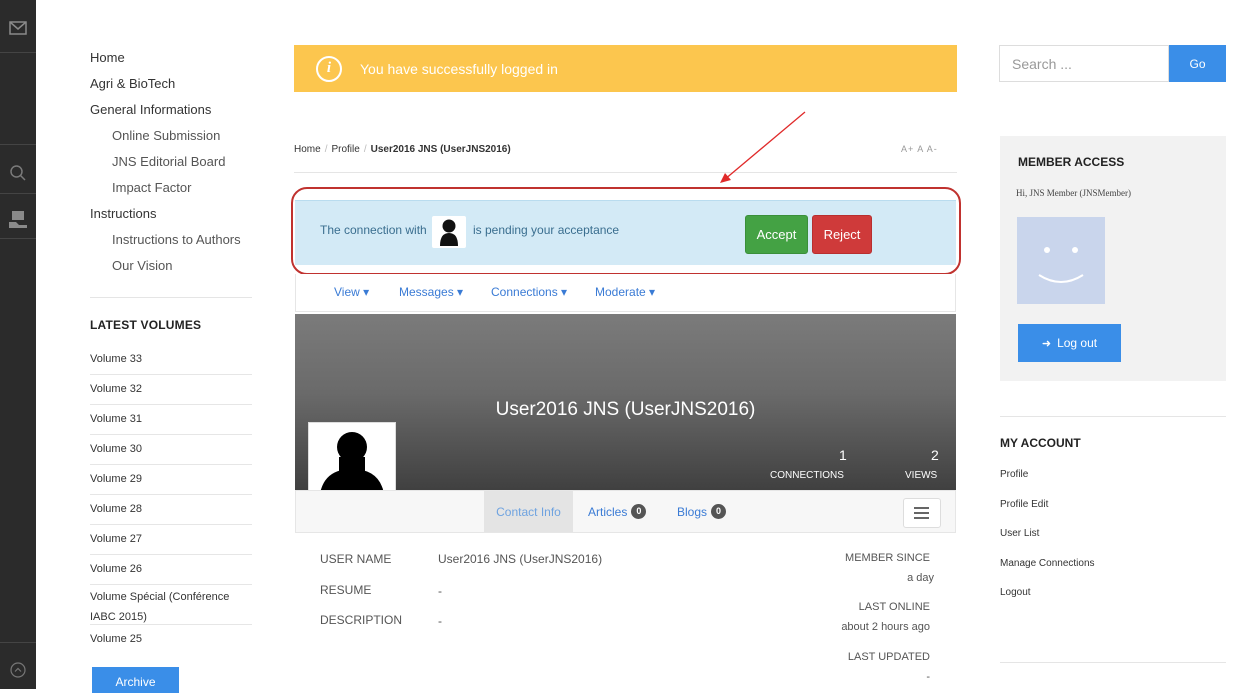  Describe the element at coordinates (431, 292) in the screenshot. I see `menu-messages: Messages ▾` at that location.